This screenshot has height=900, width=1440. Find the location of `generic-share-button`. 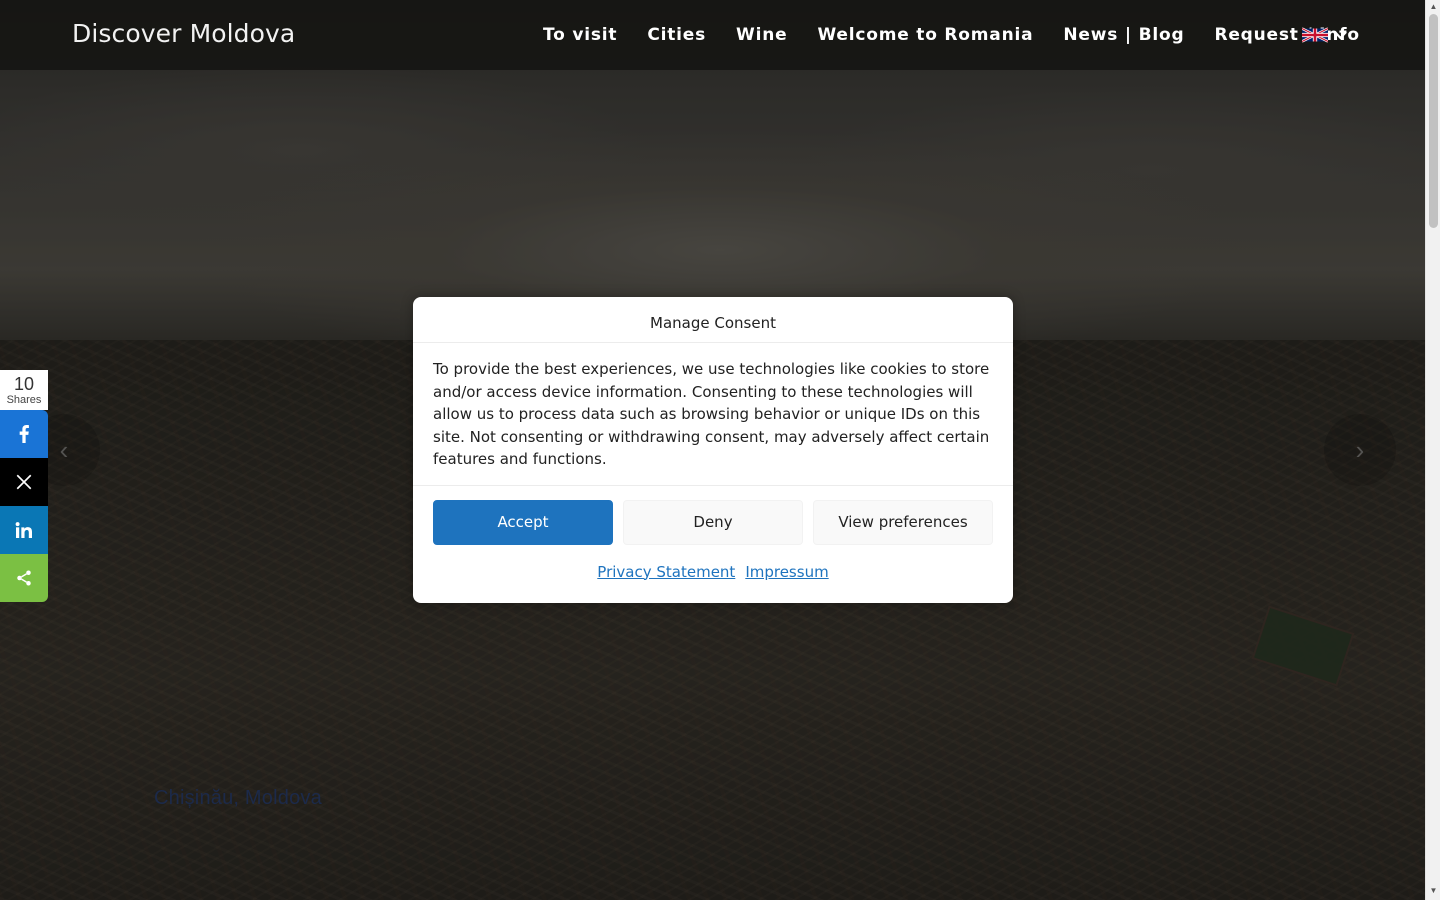

generic-share-button is located at coordinates (24, 578).